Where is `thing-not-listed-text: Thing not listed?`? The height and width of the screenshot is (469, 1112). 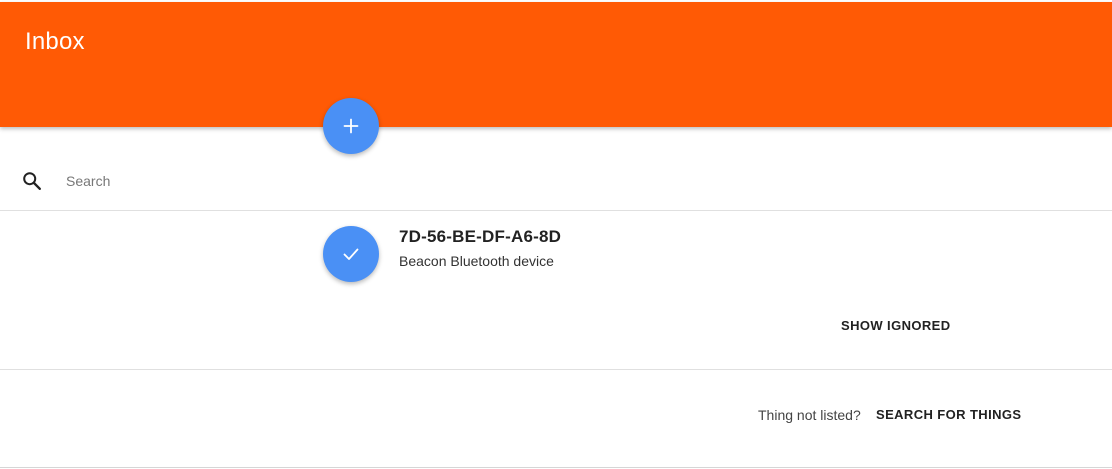 thing-not-listed-text: Thing not listed? is located at coordinates (809, 415).